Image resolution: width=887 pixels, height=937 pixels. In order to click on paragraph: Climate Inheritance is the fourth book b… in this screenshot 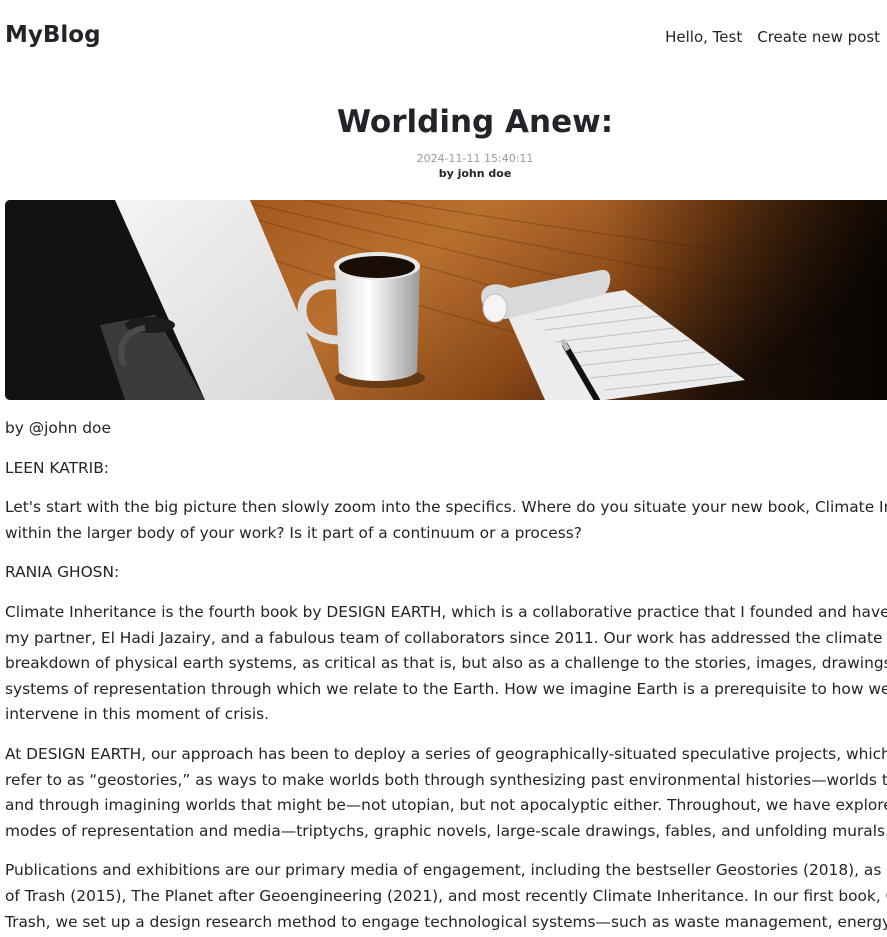, I will do `click(446, 664)`.